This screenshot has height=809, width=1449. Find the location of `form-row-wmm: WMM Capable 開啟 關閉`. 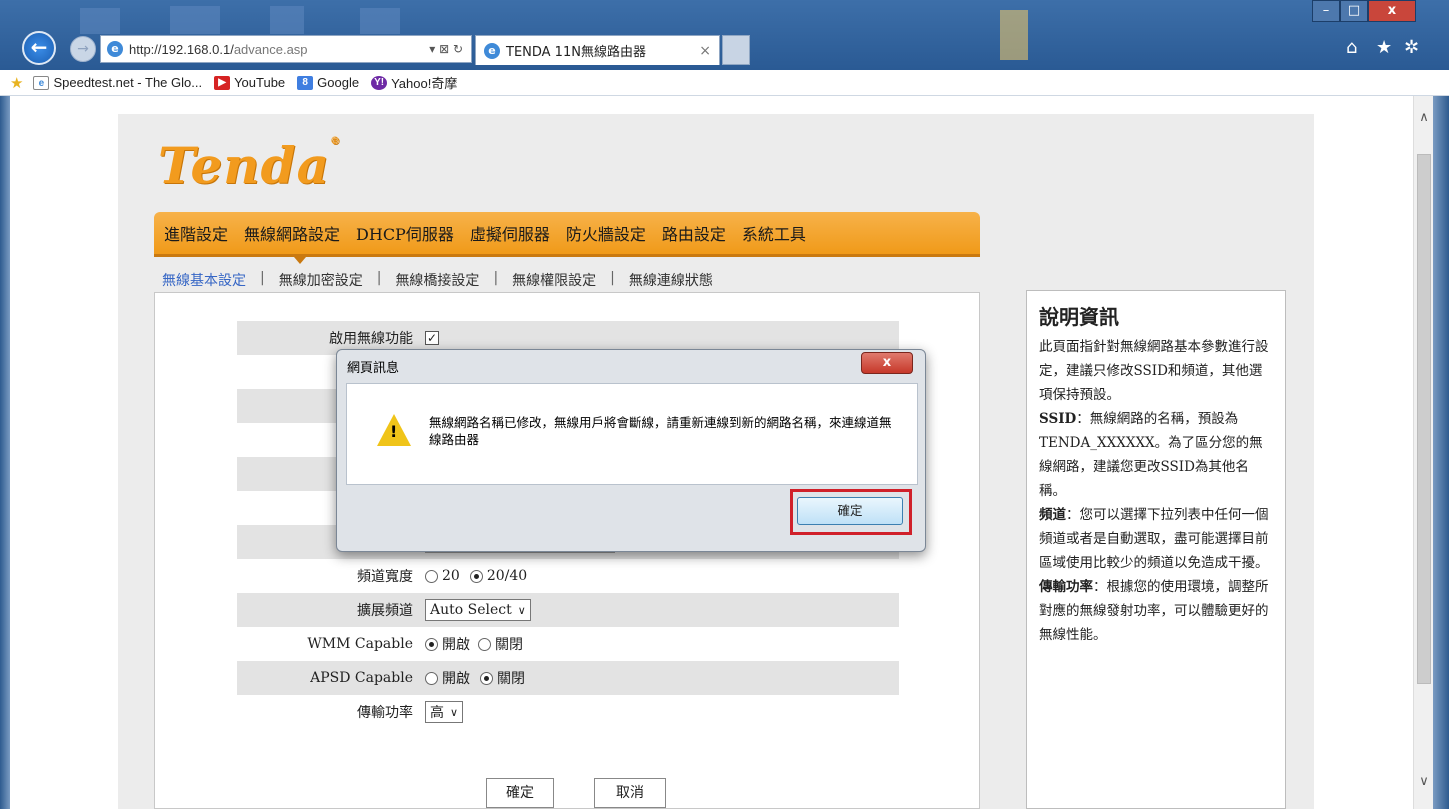

form-row-wmm: WMM Capable 開啟 關閉 is located at coordinates (568, 644).